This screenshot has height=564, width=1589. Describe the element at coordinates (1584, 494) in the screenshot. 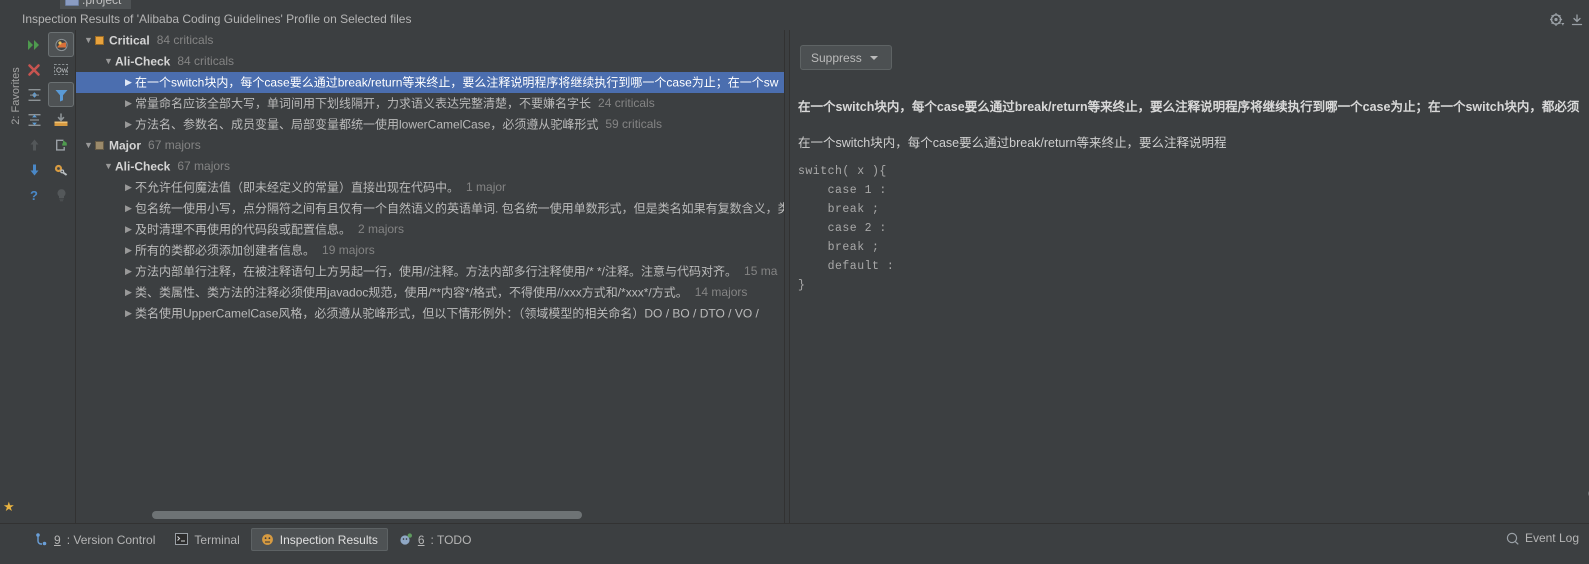

I see `detail-scrollbar-track` at that location.